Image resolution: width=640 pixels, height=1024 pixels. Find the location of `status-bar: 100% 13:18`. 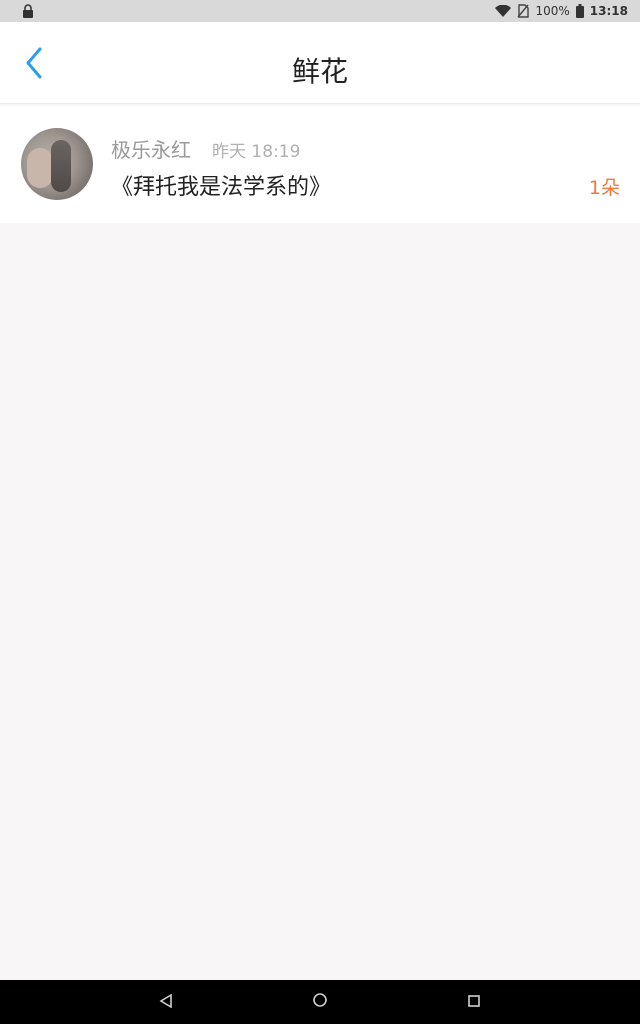

status-bar: 100% 13:18 is located at coordinates (320, 11).